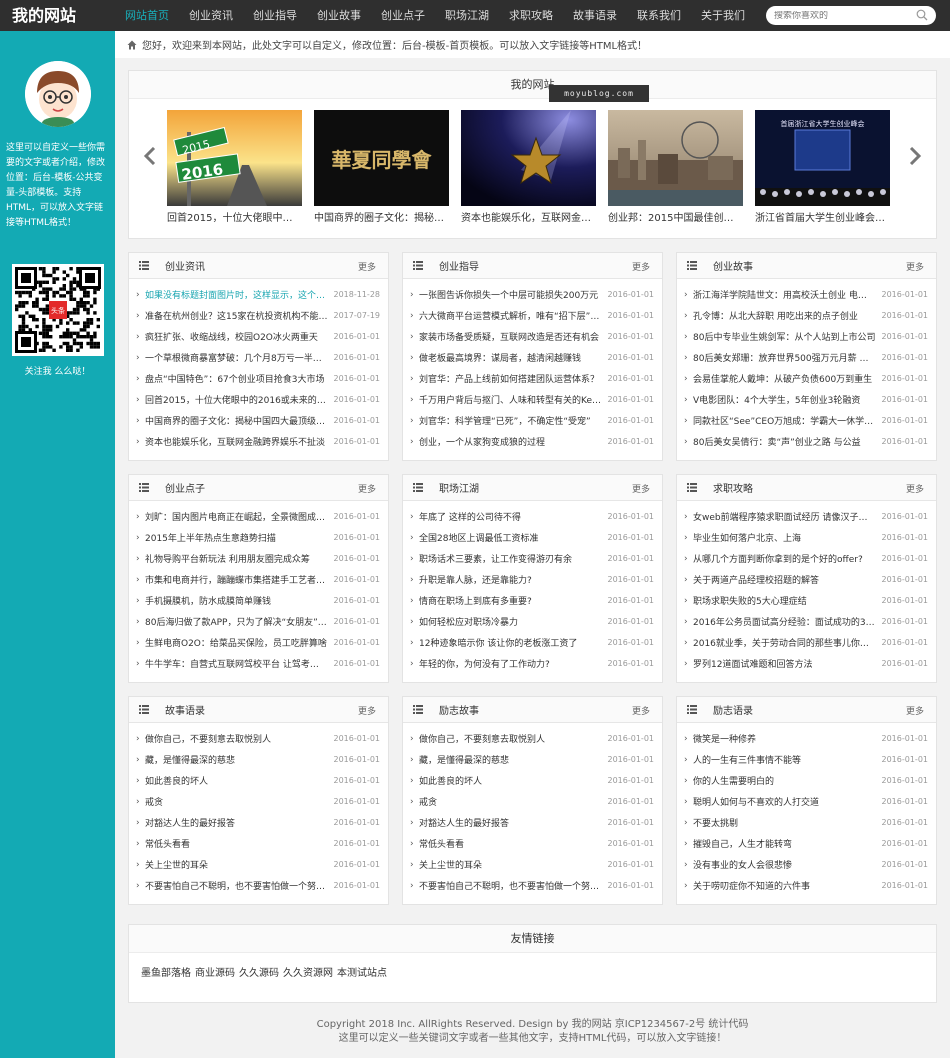 The image size is (950, 1058). What do you see at coordinates (806, 801) in the screenshot?
I see `list-item: › 聪明人如何与不喜欢的人打交道 2016-01-01` at bounding box center [806, 801].